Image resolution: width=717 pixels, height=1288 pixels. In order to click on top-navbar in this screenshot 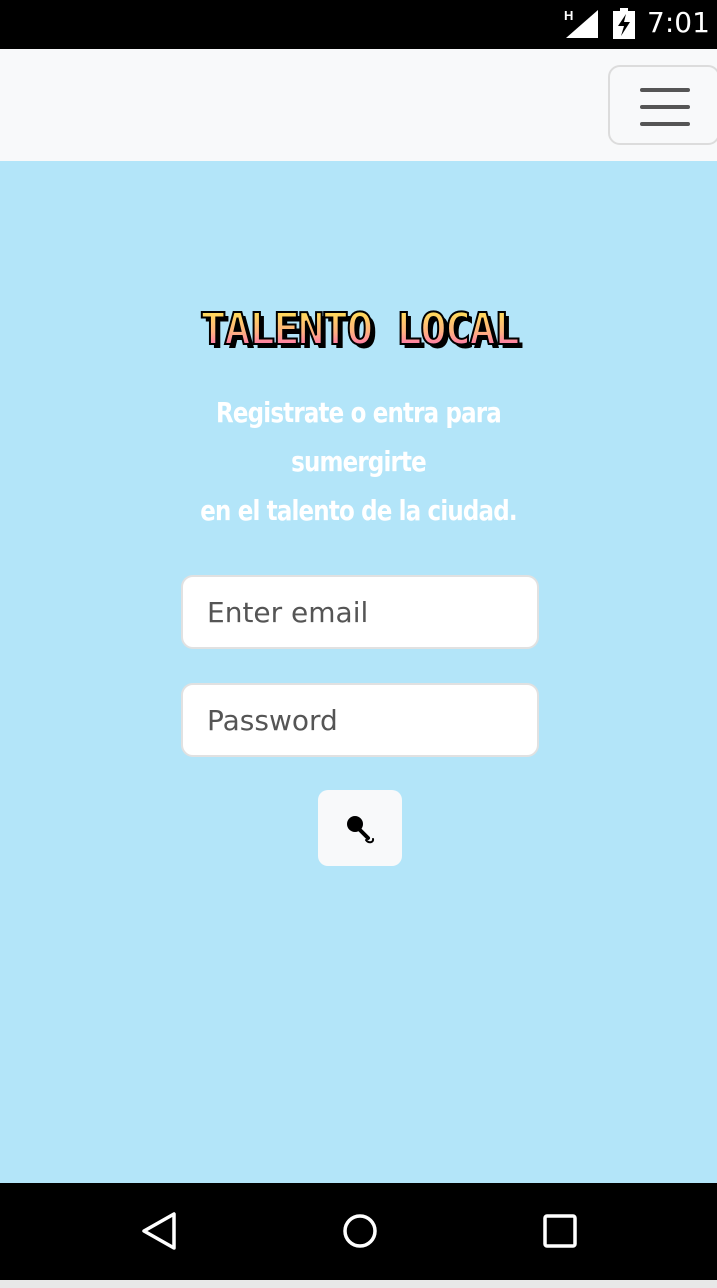, I will do `click(358, 105)`.